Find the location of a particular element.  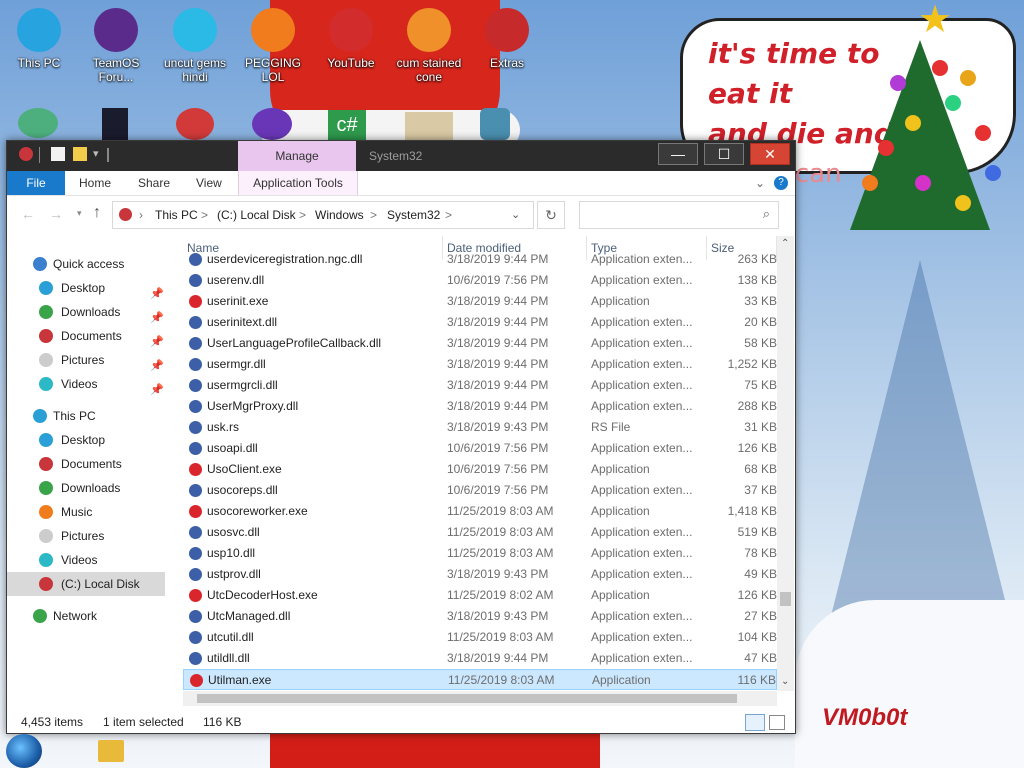

nav-pc-item: Pictures is located at coordinates (86, 536).